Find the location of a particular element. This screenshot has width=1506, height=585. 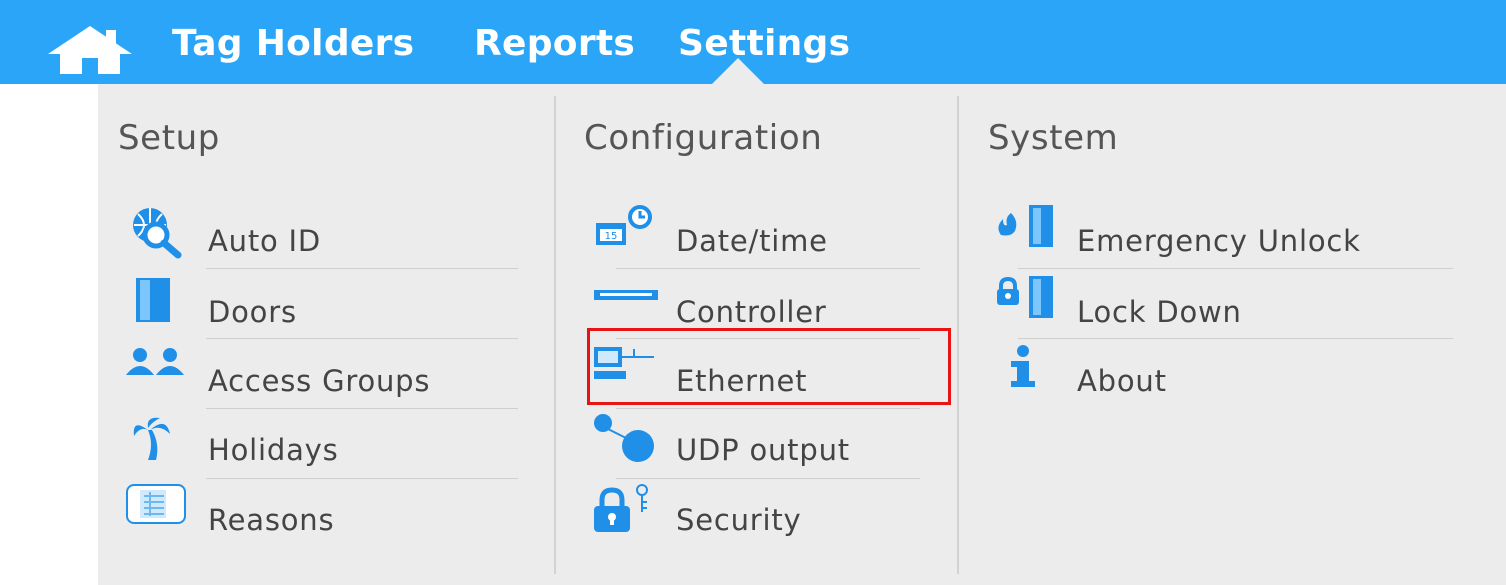

menu-item-holidays: Holidays is located at coordinates (322, 449).